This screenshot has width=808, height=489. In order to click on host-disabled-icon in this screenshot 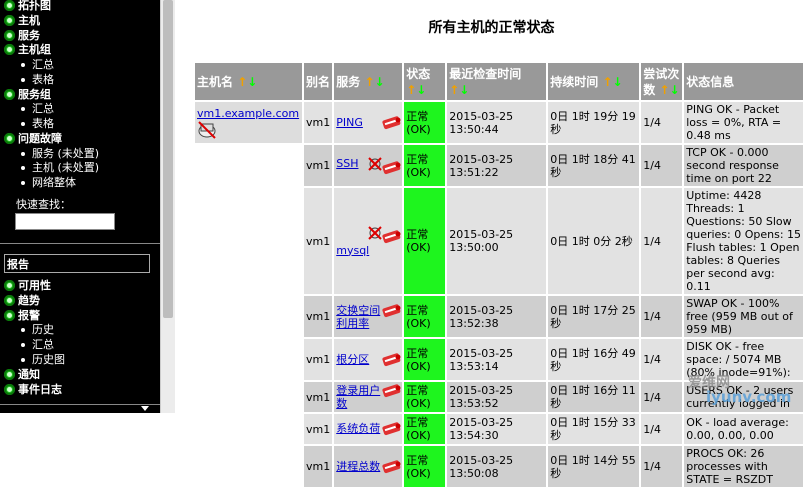, I will do `click(206, 129)`.